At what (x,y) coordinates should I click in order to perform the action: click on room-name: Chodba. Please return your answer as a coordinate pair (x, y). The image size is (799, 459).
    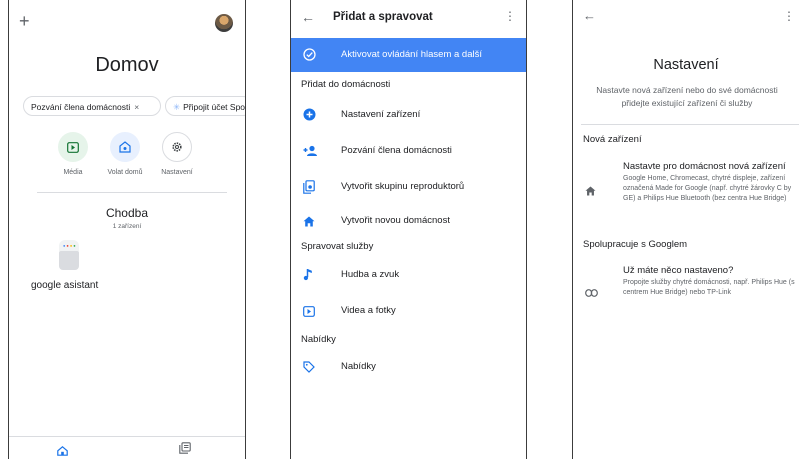
    Looking at the image, I should click on (127, 213).